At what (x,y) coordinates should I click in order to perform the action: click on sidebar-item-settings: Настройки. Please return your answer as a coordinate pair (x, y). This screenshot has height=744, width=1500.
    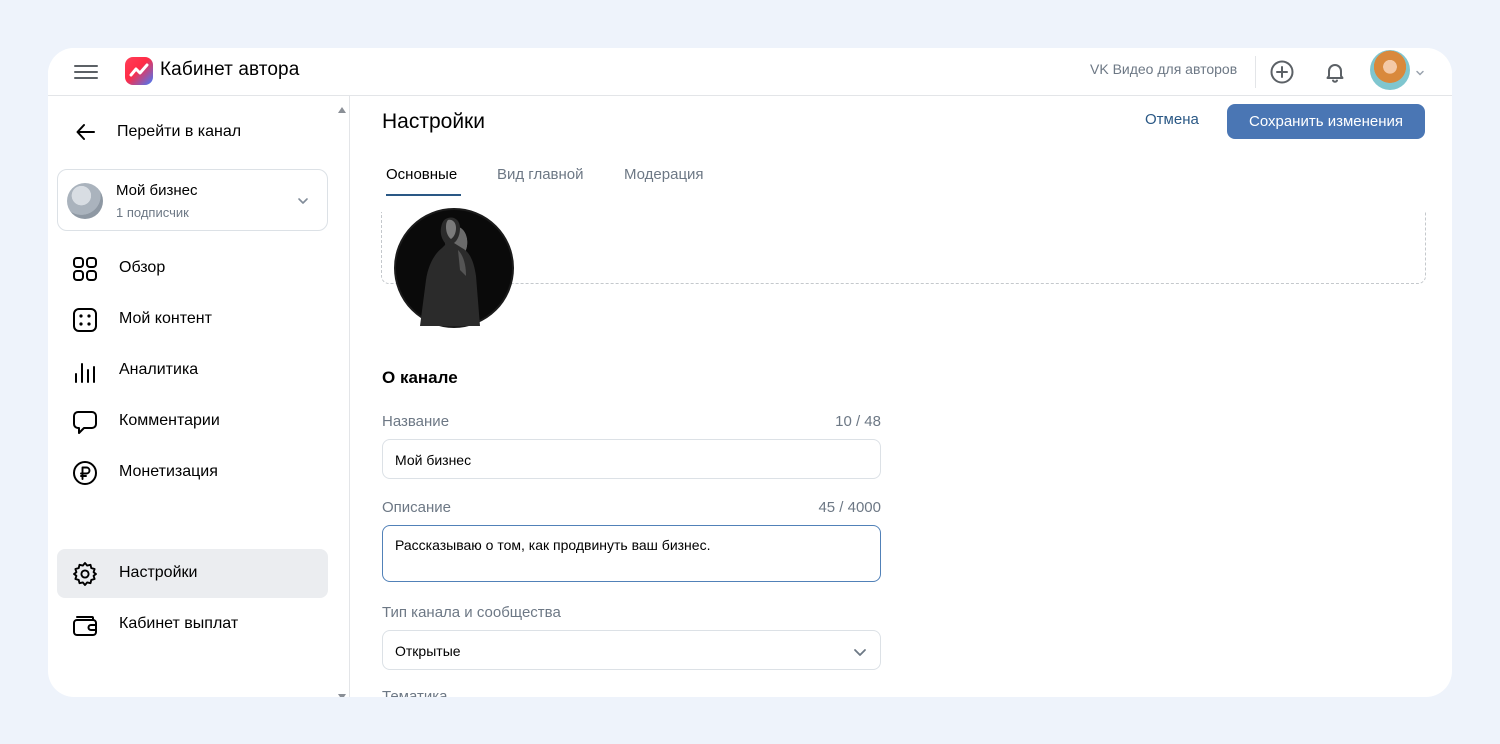
    Looking at the image, I should click on (192, 573).